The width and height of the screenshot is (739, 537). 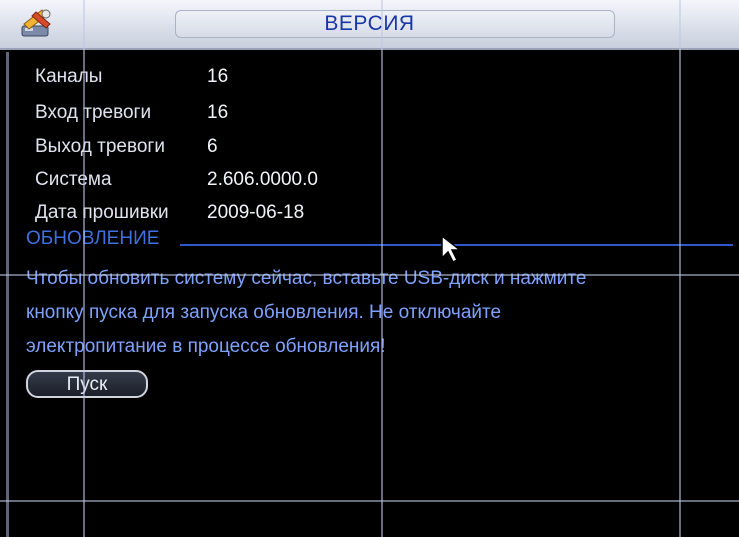 I want to click on title-bar: ВЕРСИЯ, so click(x=369, y=25).